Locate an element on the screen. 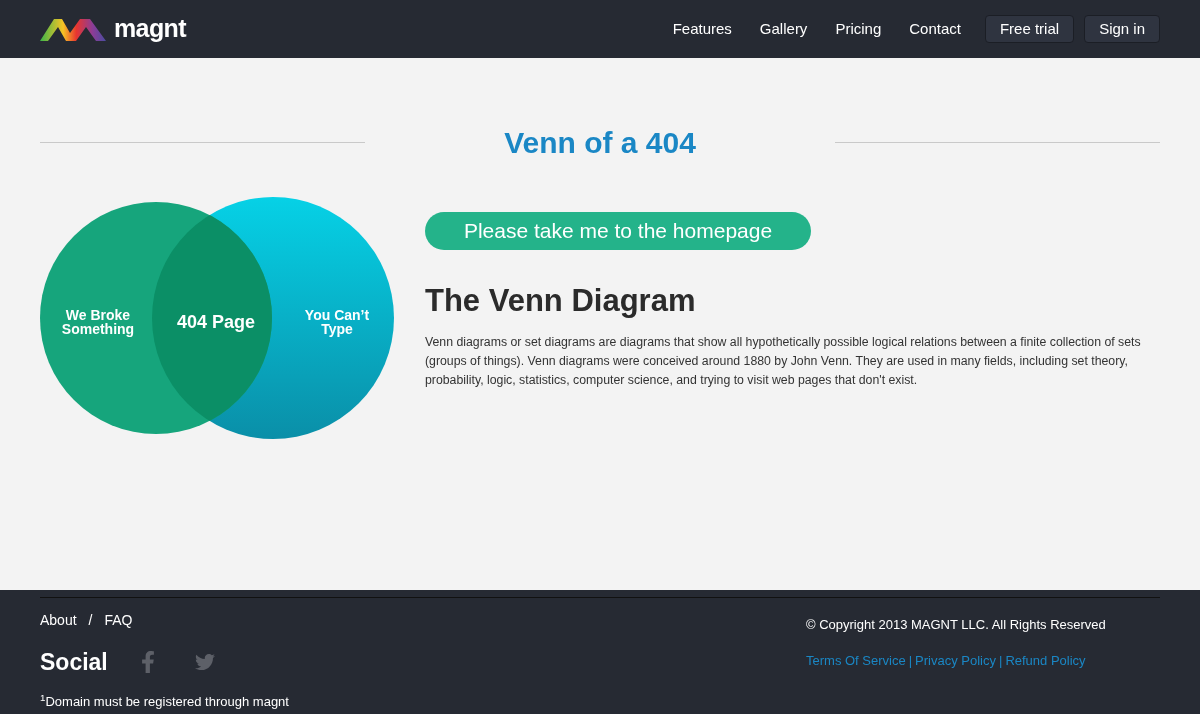 Image resolution: width=1200 pixels, height=714 pixels. copyright-text: © Copyright 2013 MAGNT LLC. All Rights Reserved is located at coordinates (956, 625).